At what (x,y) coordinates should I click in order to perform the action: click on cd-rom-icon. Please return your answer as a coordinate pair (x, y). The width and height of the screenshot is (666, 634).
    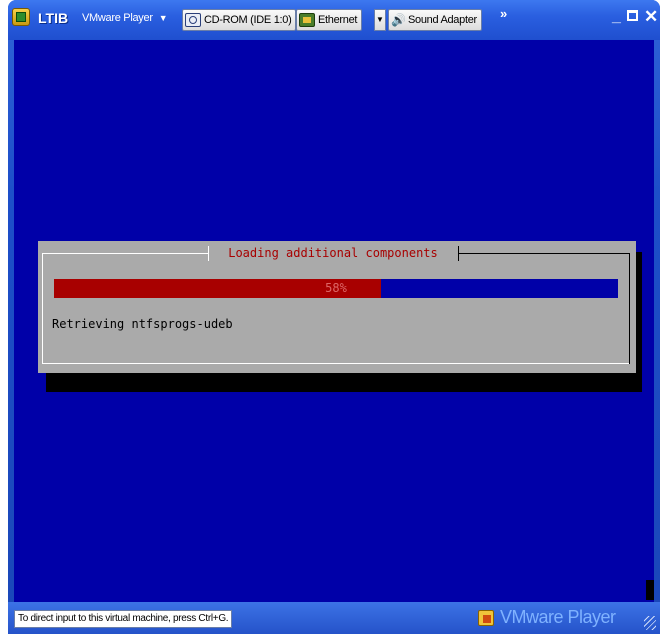
    Looking at the image, I should click on (193, 20).